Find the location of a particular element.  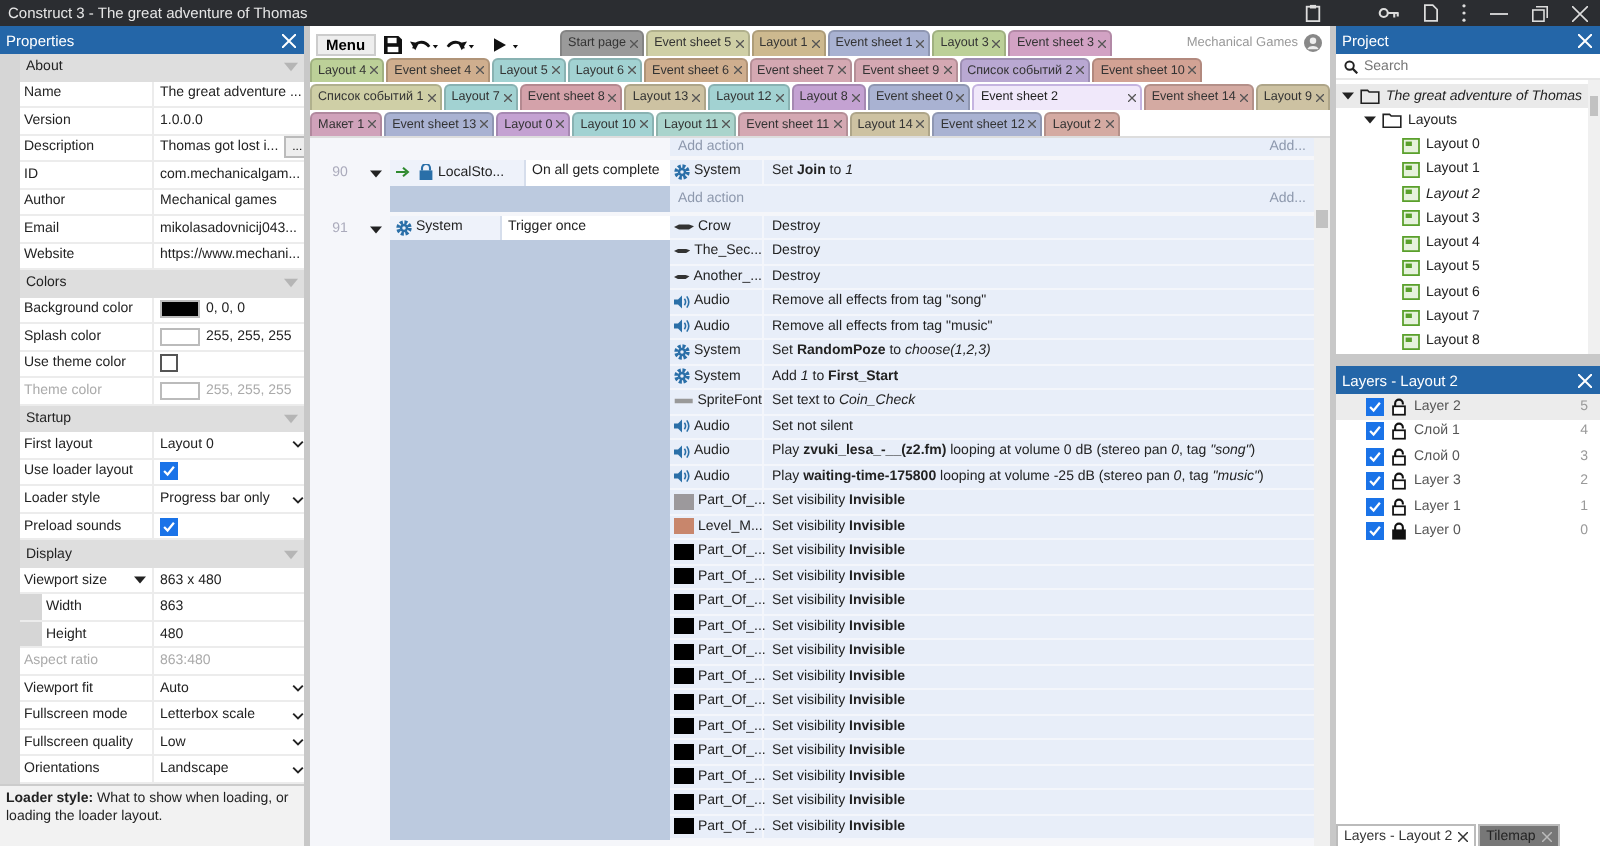

save-icon is located at coordinates (392, 44).